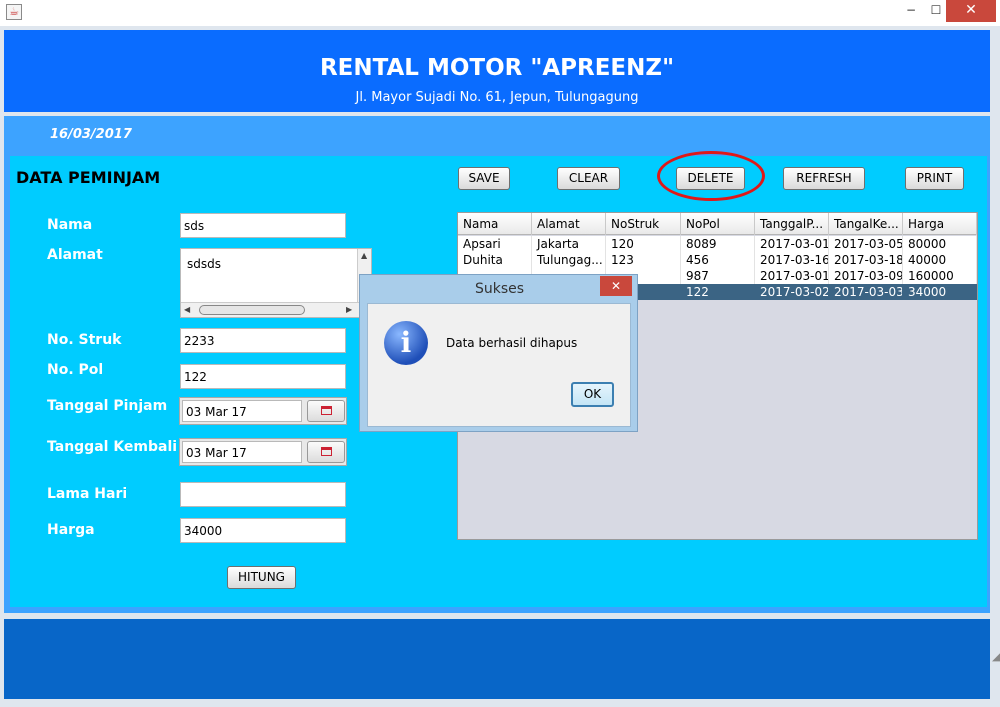 This screenshot has height=707, width=1000. What do you see at coordinates (75, 370) in the screenshot?
I see `label-no-pol: No. Pol` at bounding box center [75, 370].